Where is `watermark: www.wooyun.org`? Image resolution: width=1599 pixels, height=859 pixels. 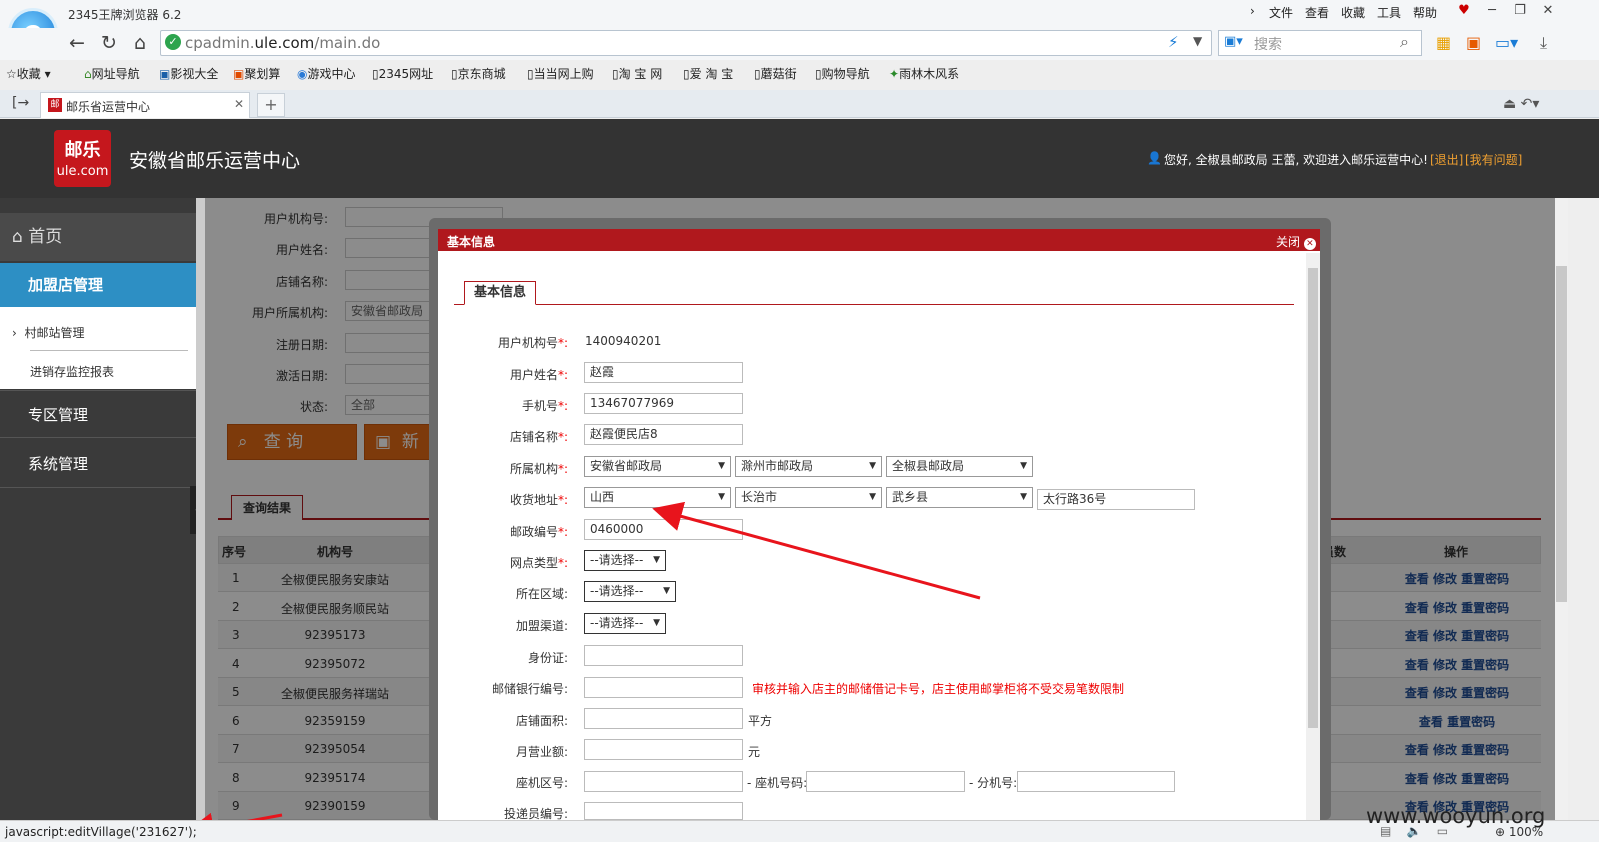 watermark: www.wooyun.org is located at coordinates (1456, 816).